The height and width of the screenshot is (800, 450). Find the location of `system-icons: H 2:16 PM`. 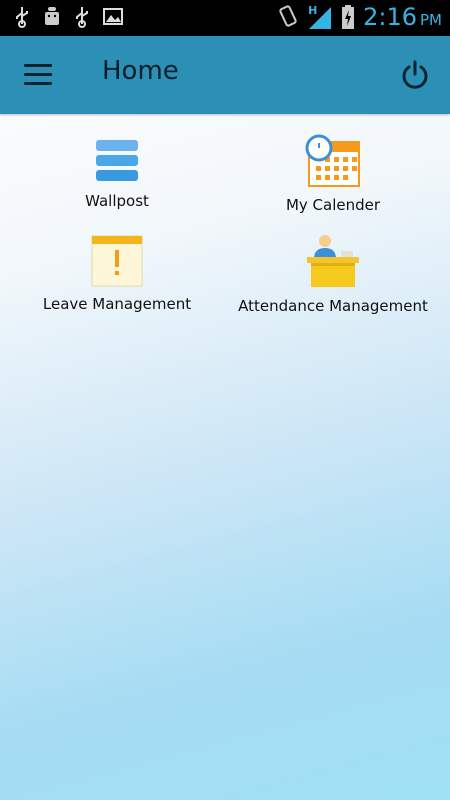

system-icons: H 2:16 PM is located at coordinates (359, 17).